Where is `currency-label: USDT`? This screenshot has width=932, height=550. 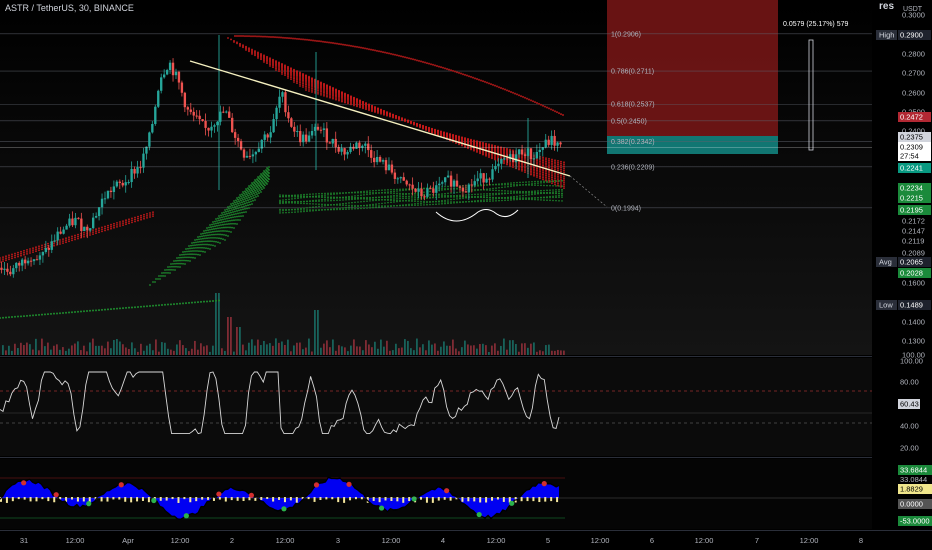 currency-label: USDT is located at coordinates (913, 9).